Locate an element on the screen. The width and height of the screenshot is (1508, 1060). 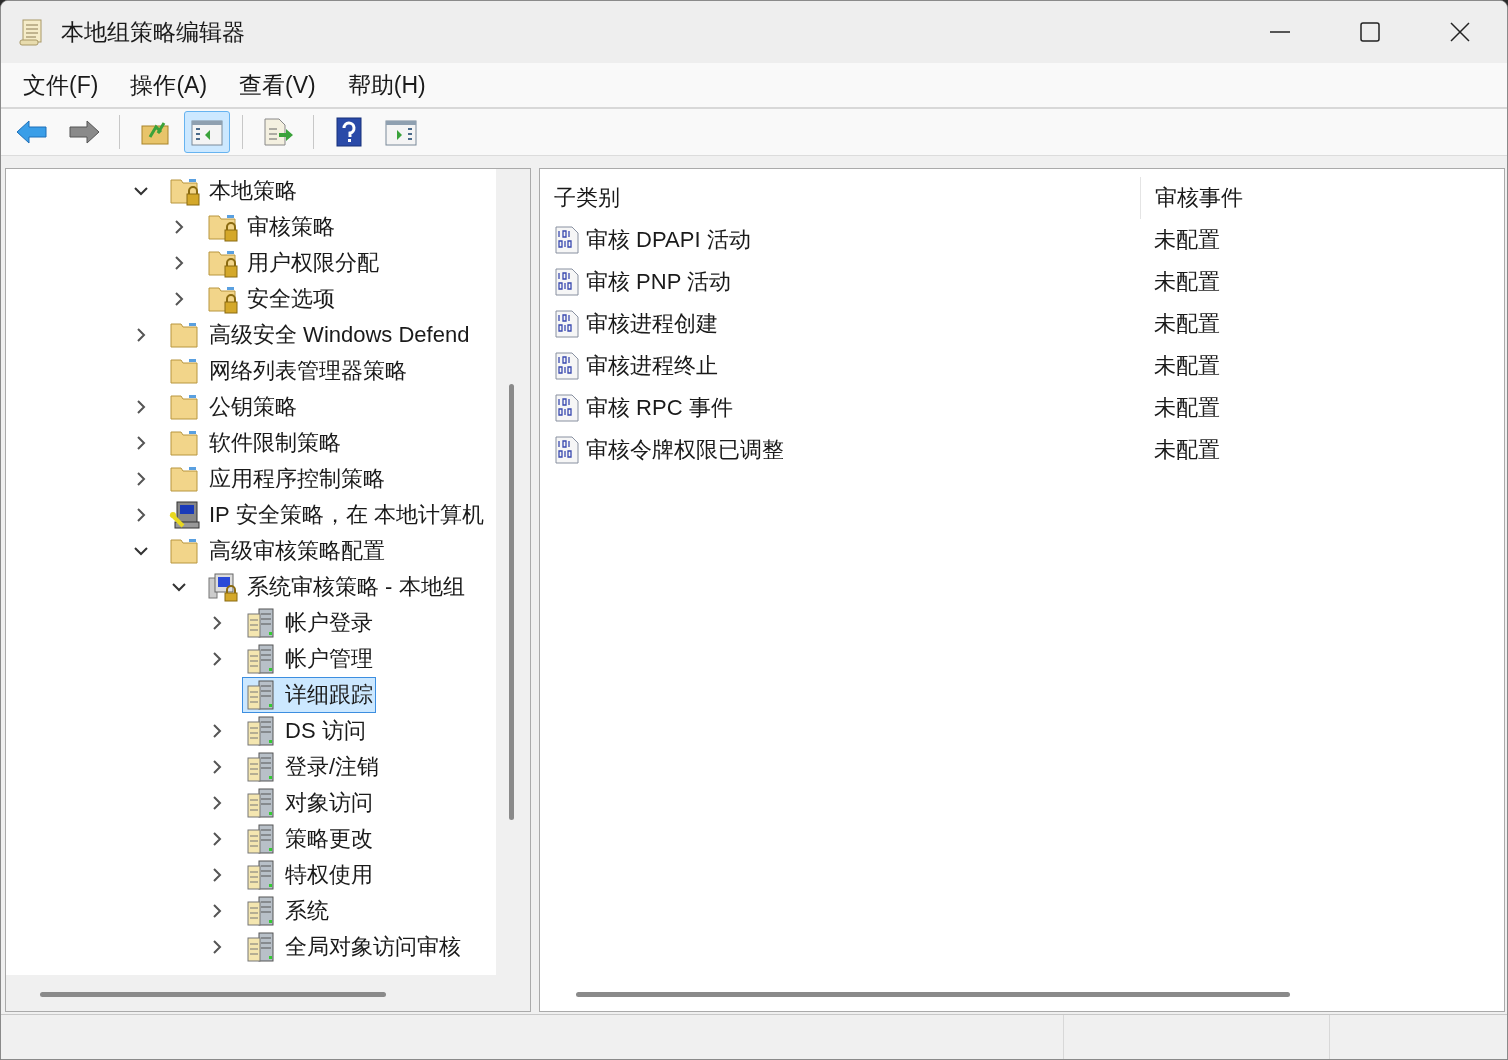
computer-lock-icon is located at coordinates (223, 587).